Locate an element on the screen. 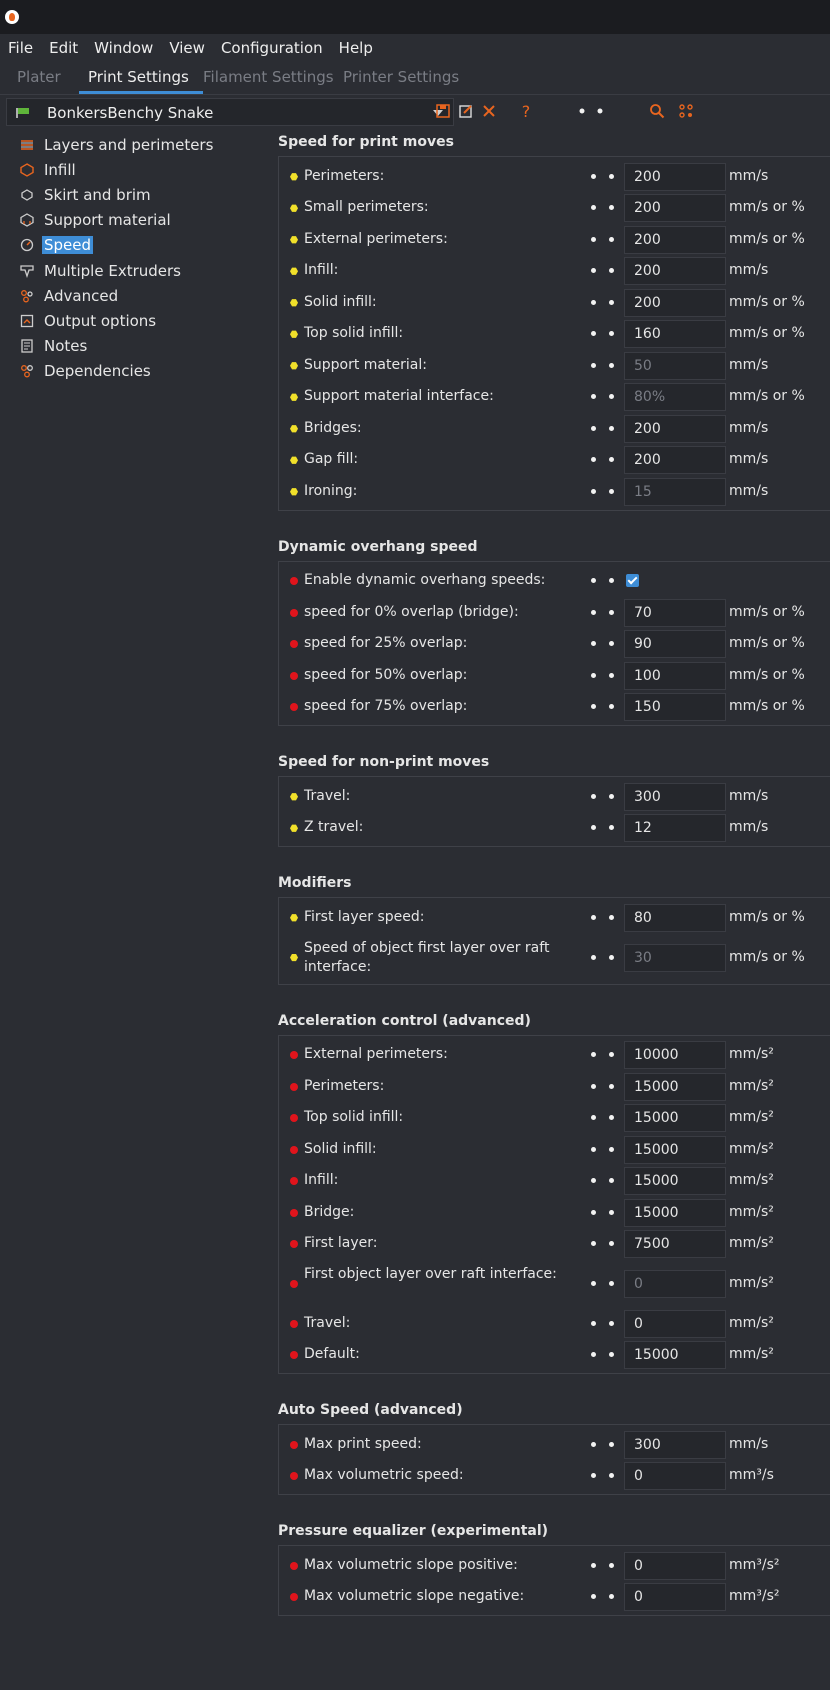 Image resolution: width=830 pixels, height=1690 pixels. setting-label: Travel: is located at coordinates (327, 795).